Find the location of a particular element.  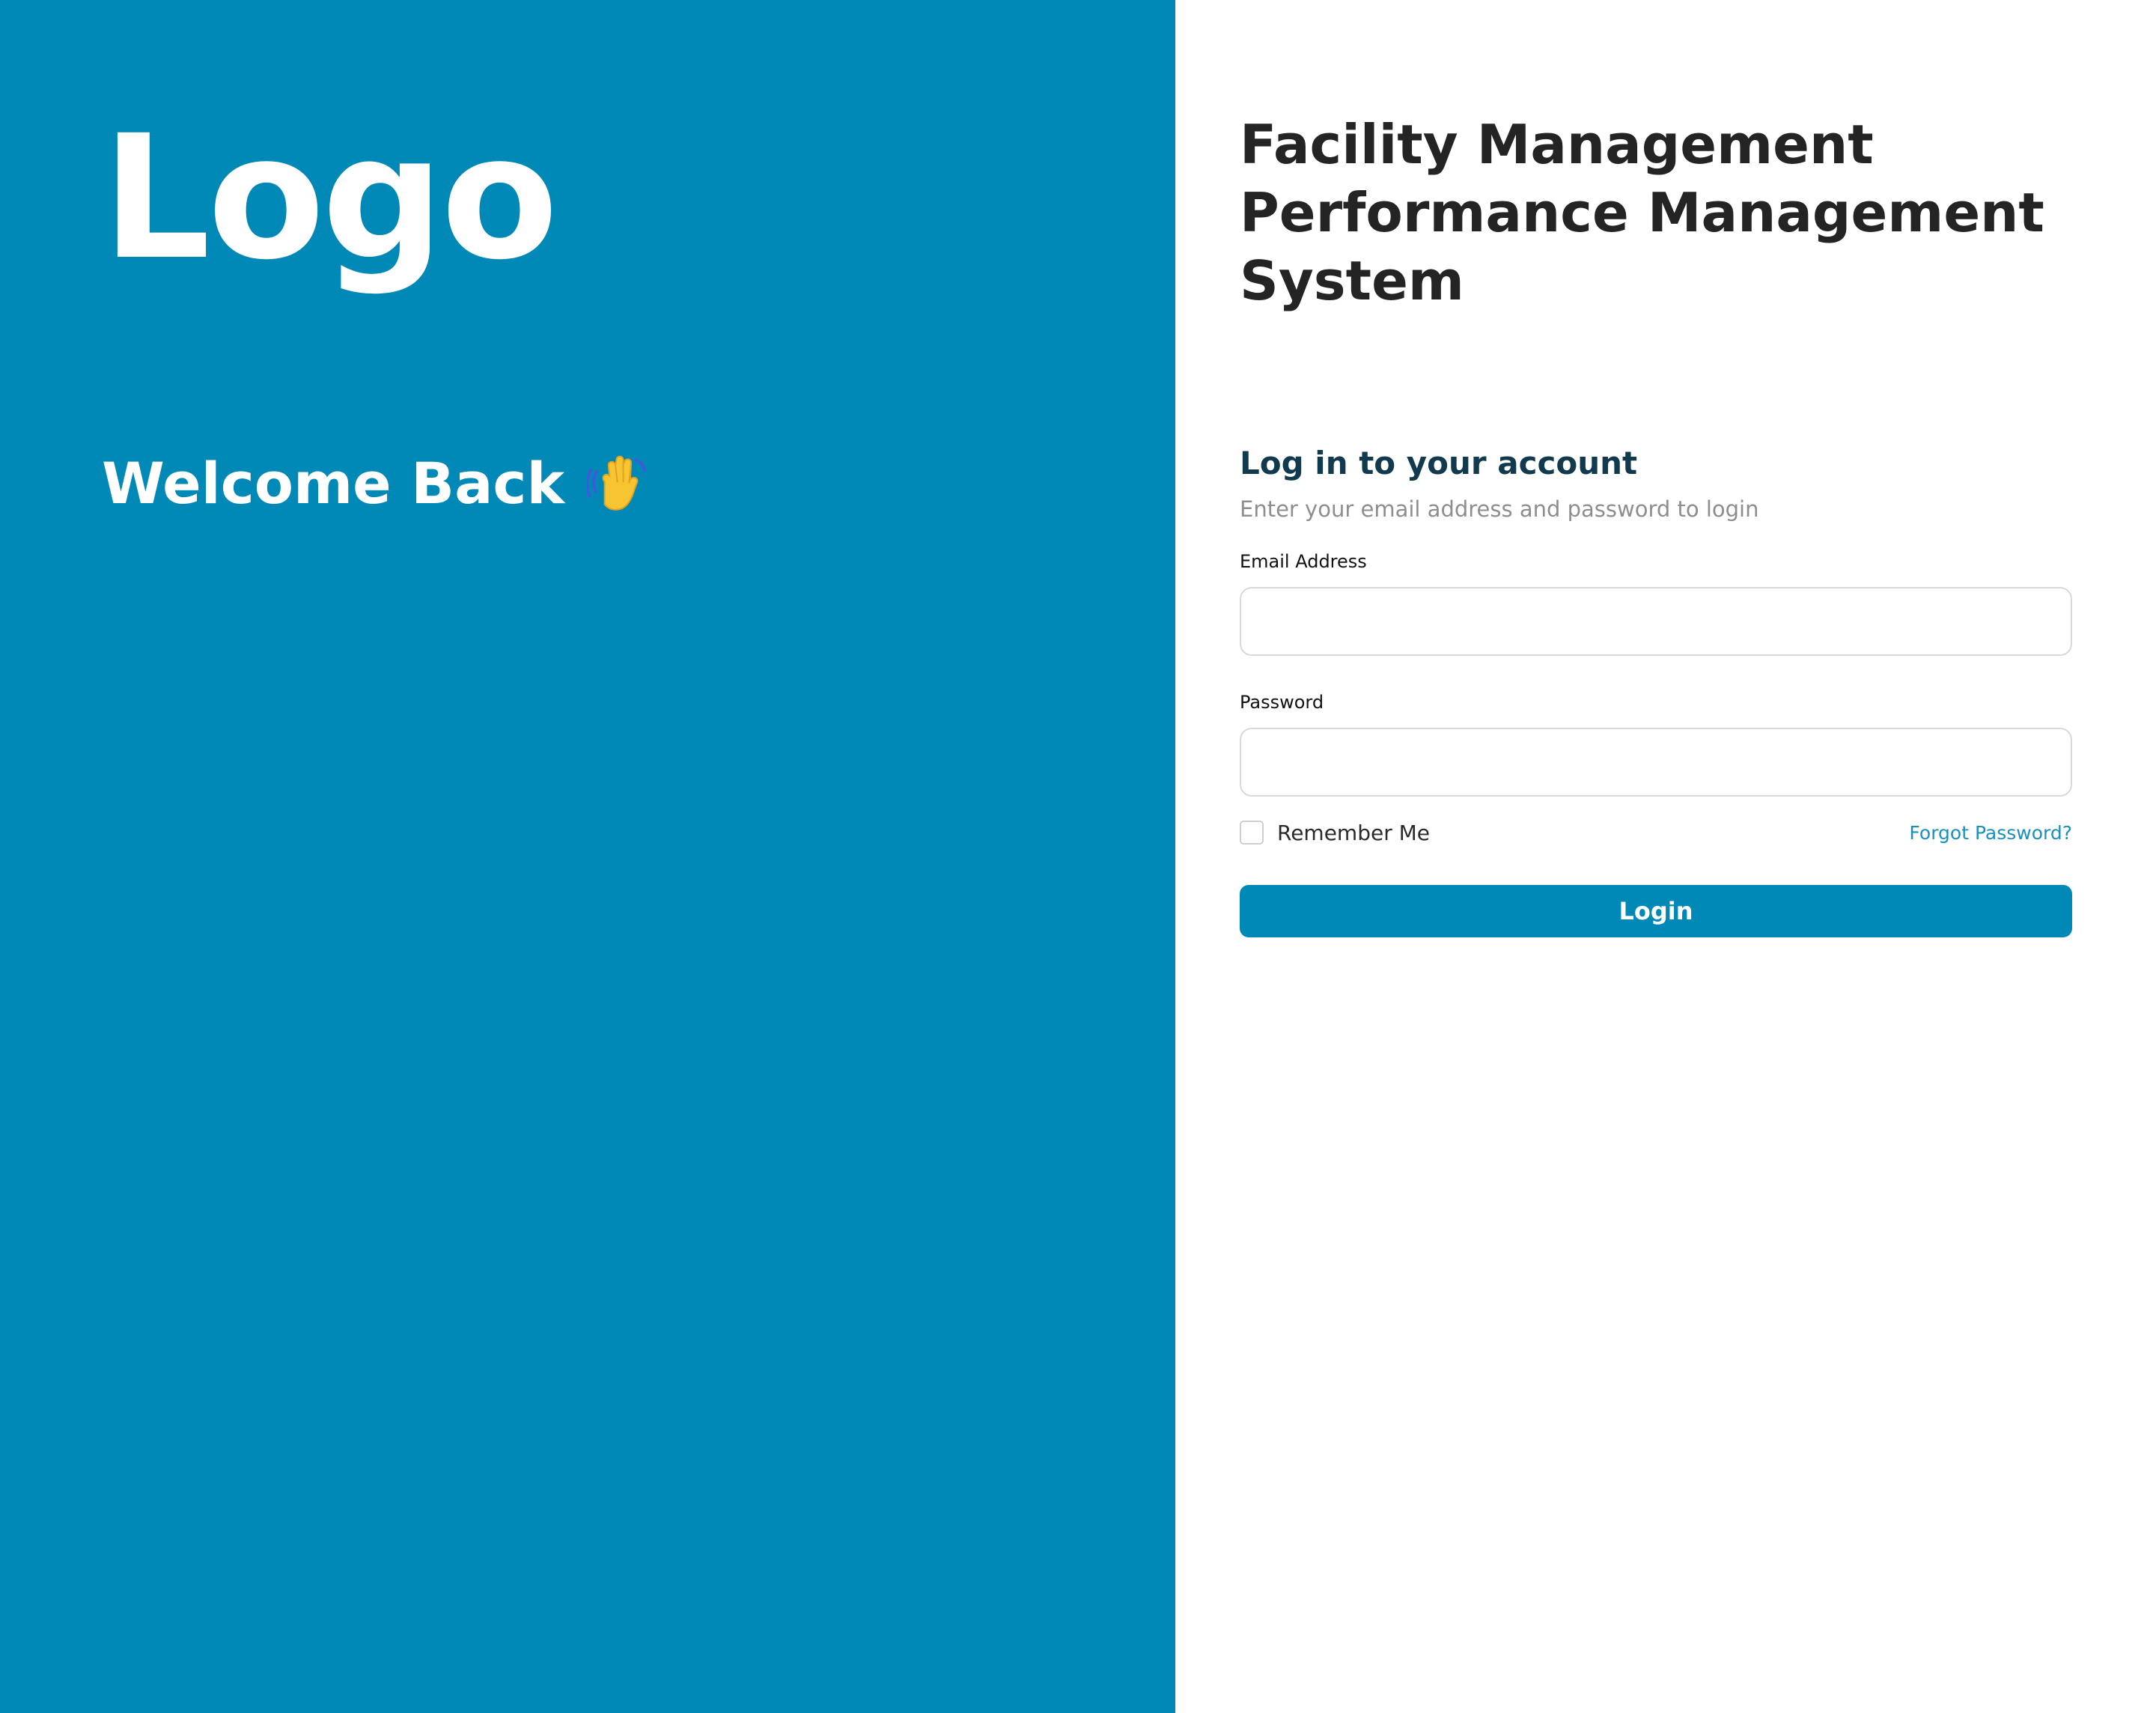

password-label: Password is located at coordinates (1282, 702).